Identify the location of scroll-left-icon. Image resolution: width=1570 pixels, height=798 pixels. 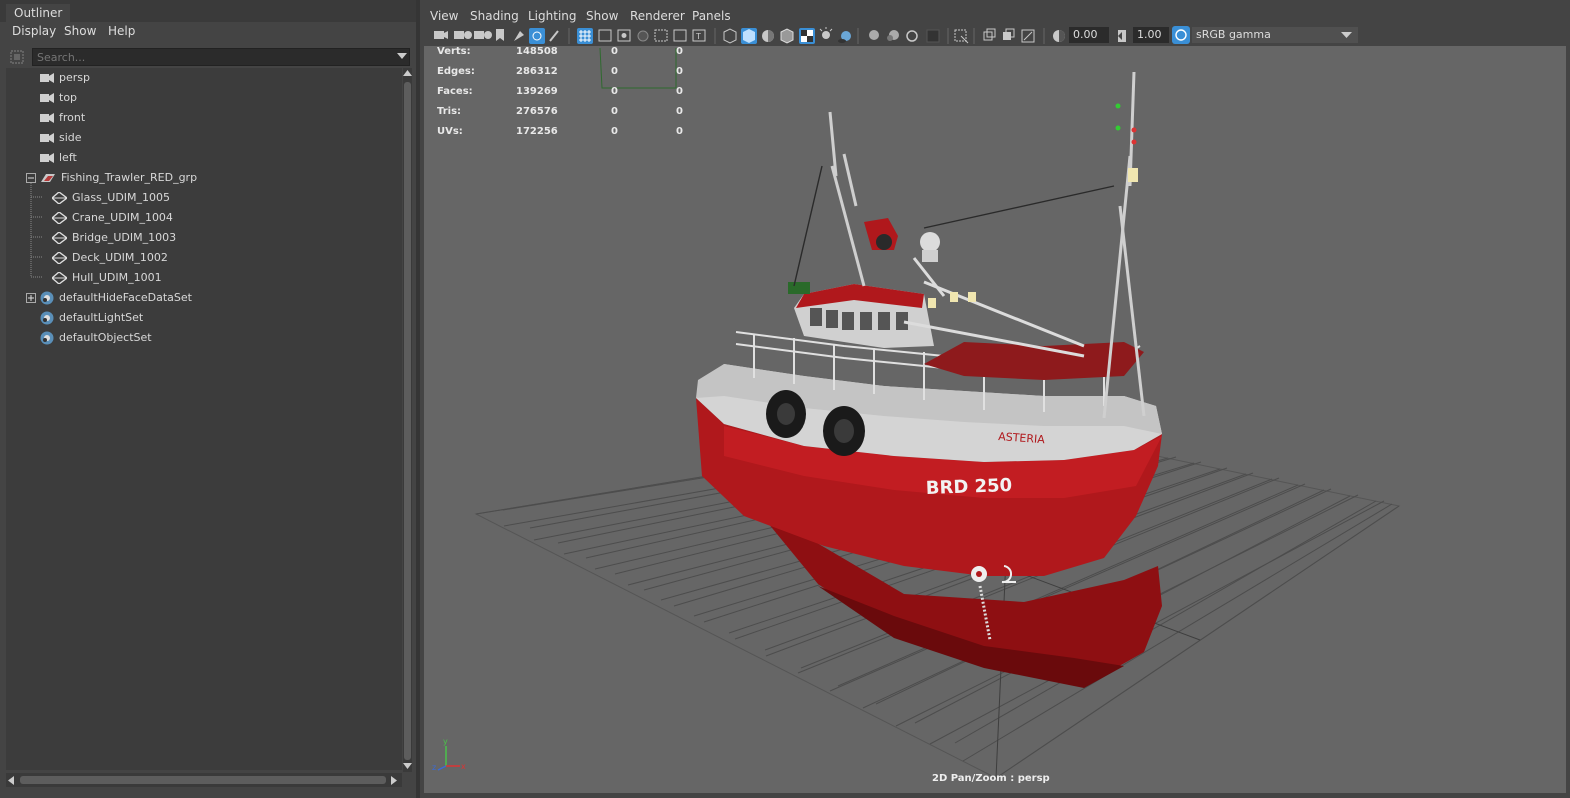
(11, 780).